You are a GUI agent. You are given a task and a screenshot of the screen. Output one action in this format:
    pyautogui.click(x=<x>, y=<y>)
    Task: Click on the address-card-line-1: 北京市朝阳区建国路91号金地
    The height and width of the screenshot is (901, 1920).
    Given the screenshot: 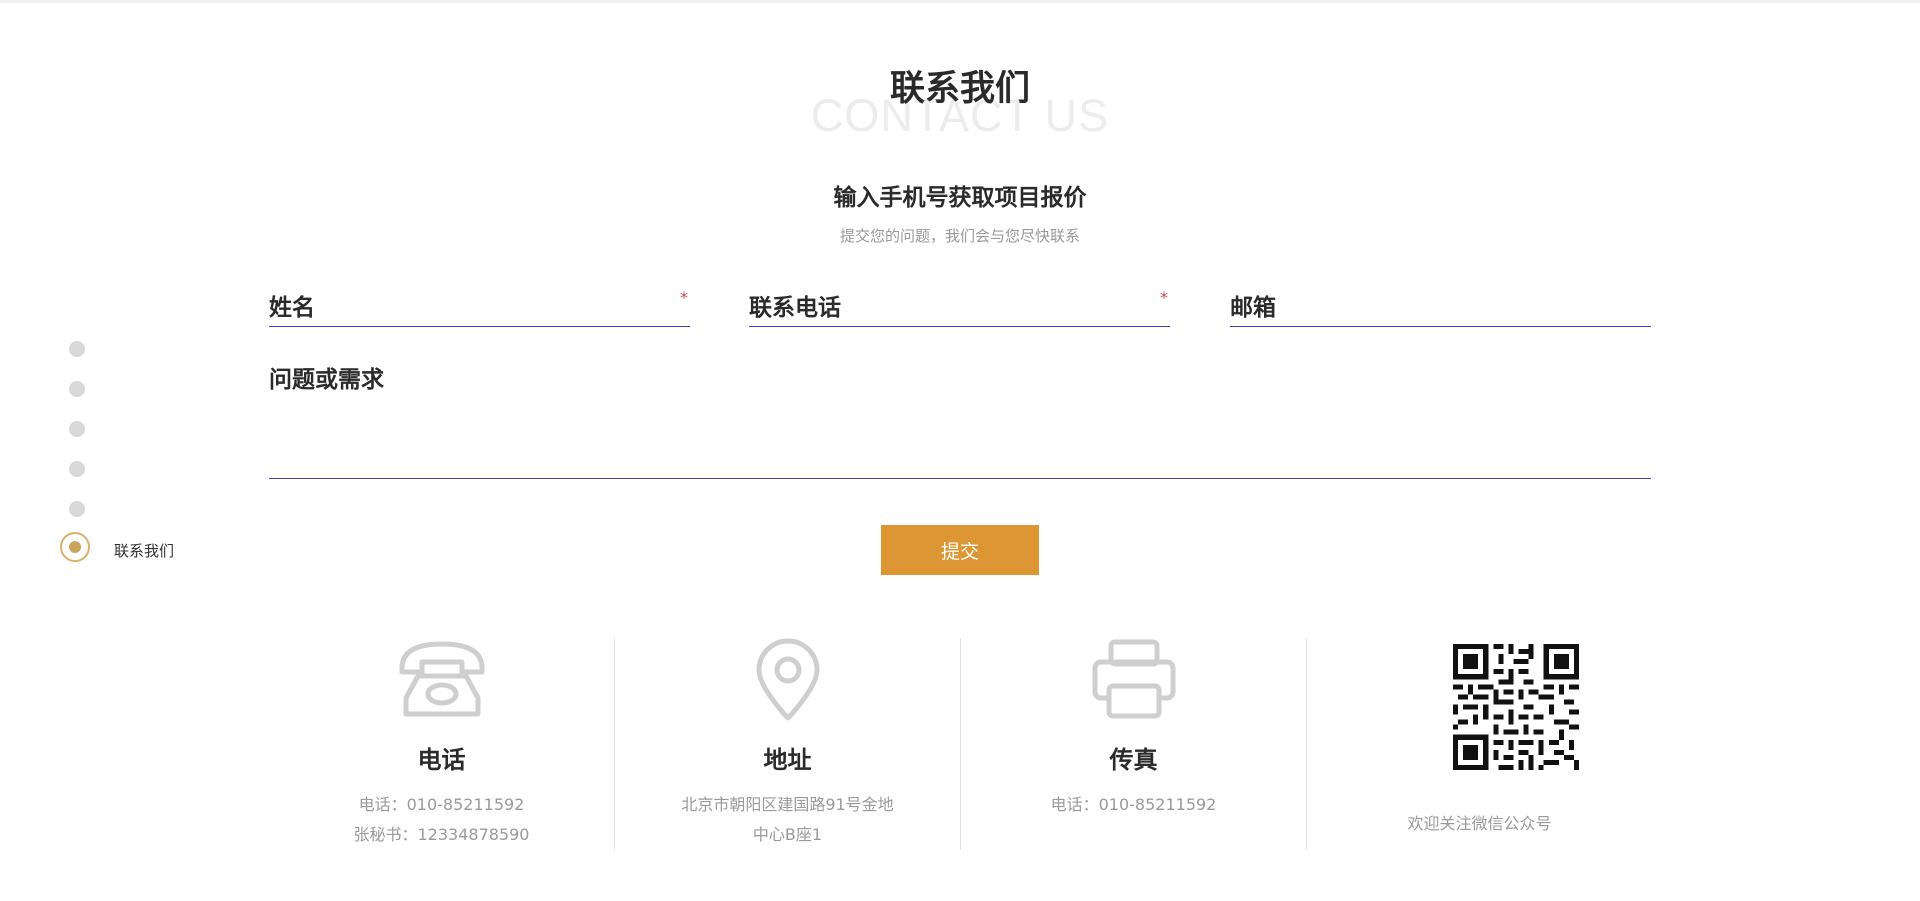 What is the action you would take?
    pyautogui.click(x=787, y=804)
    